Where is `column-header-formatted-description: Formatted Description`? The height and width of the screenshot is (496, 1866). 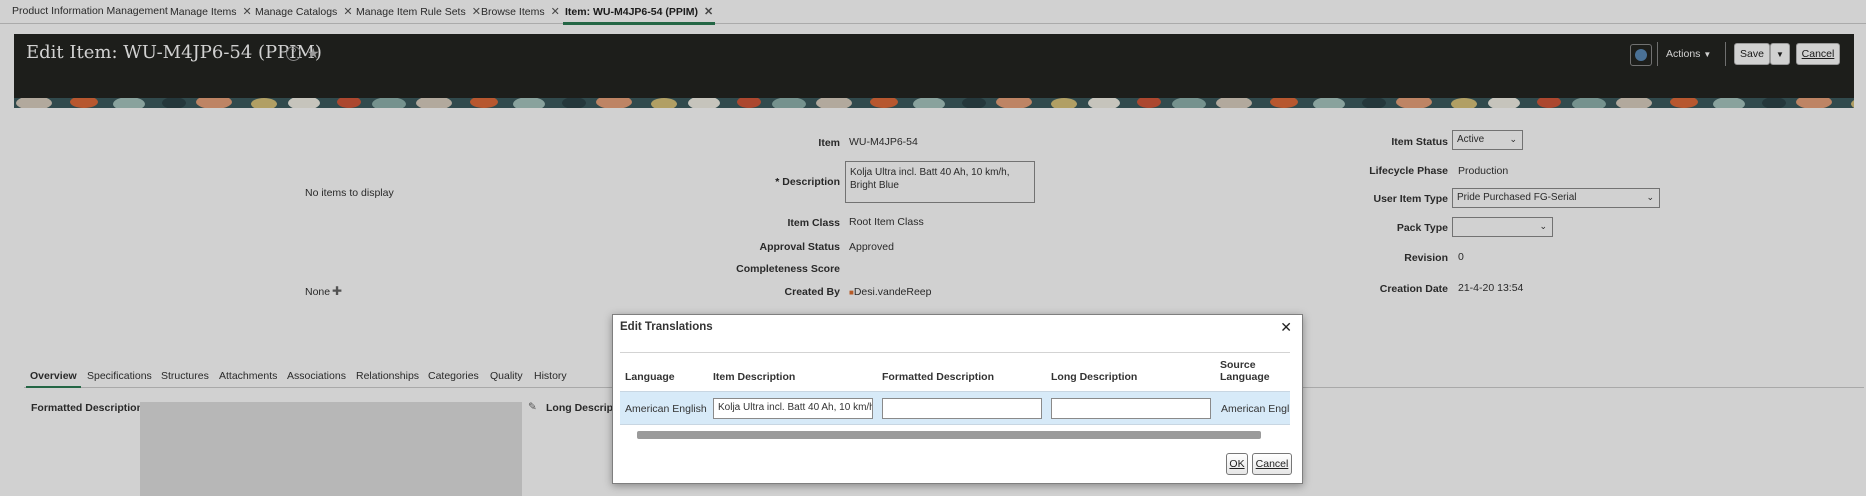
column-header-formatted-description: Formatted Description is located at coordinates (938, 377).